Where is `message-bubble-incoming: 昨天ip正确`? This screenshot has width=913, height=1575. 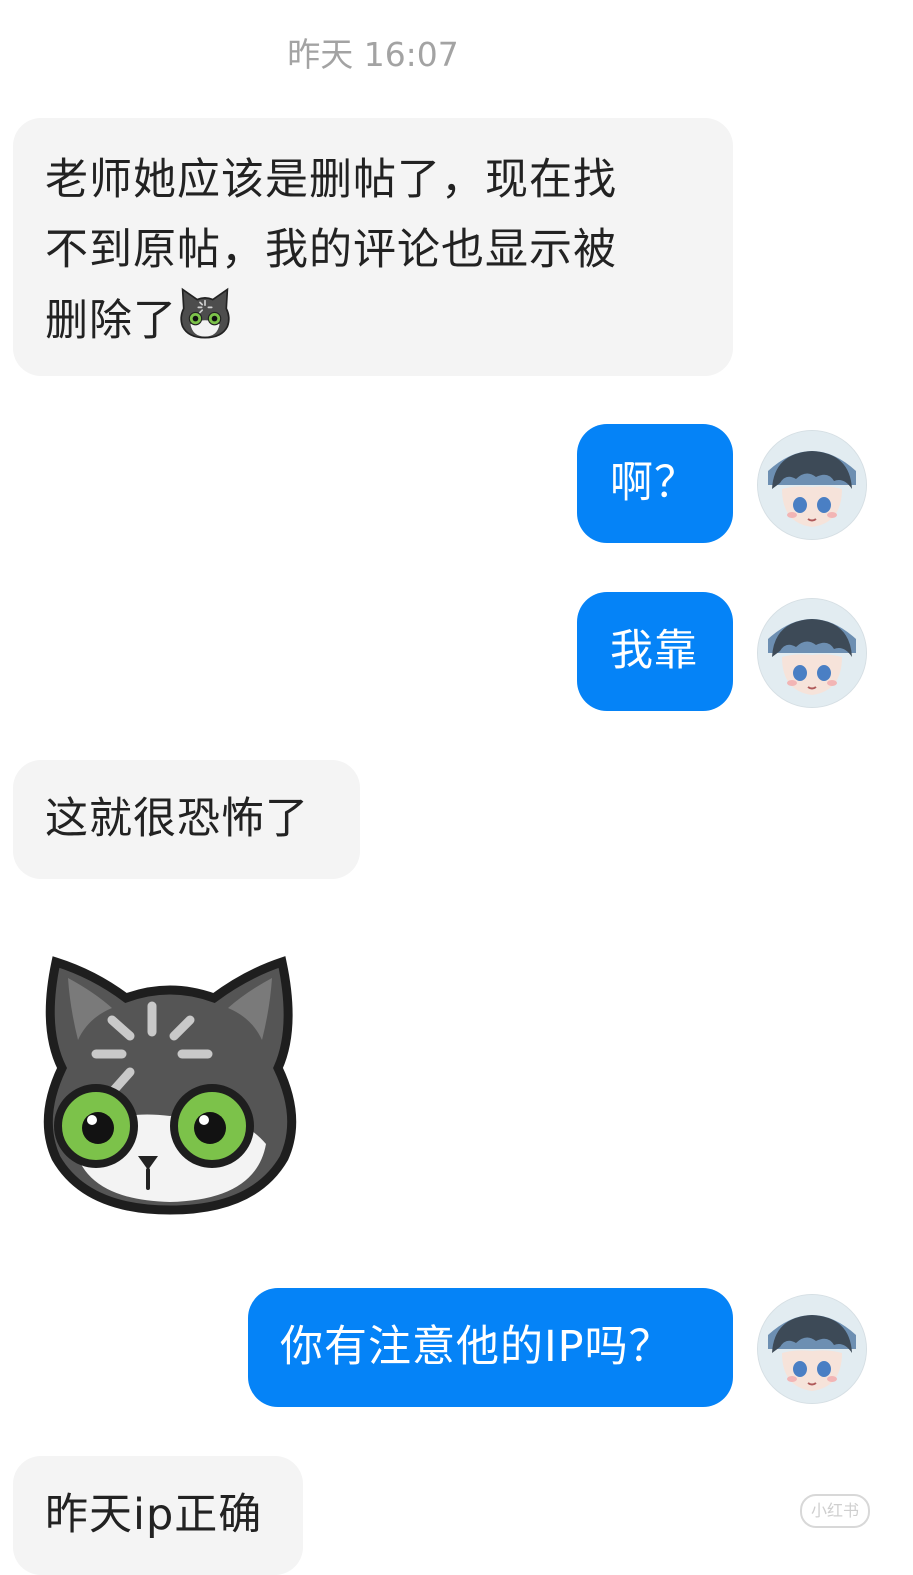
message-bubble-incoming: 昨天ip正确 is located at coordinates (158, 1515).